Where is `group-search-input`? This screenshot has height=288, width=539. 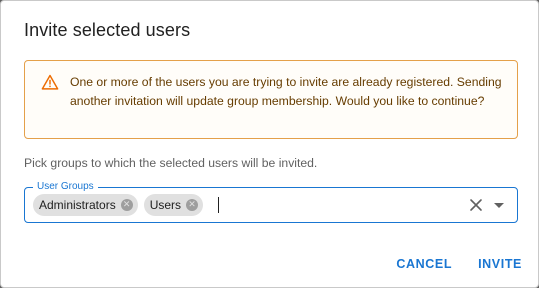
group-search-input is located at coordinates (218, 205).